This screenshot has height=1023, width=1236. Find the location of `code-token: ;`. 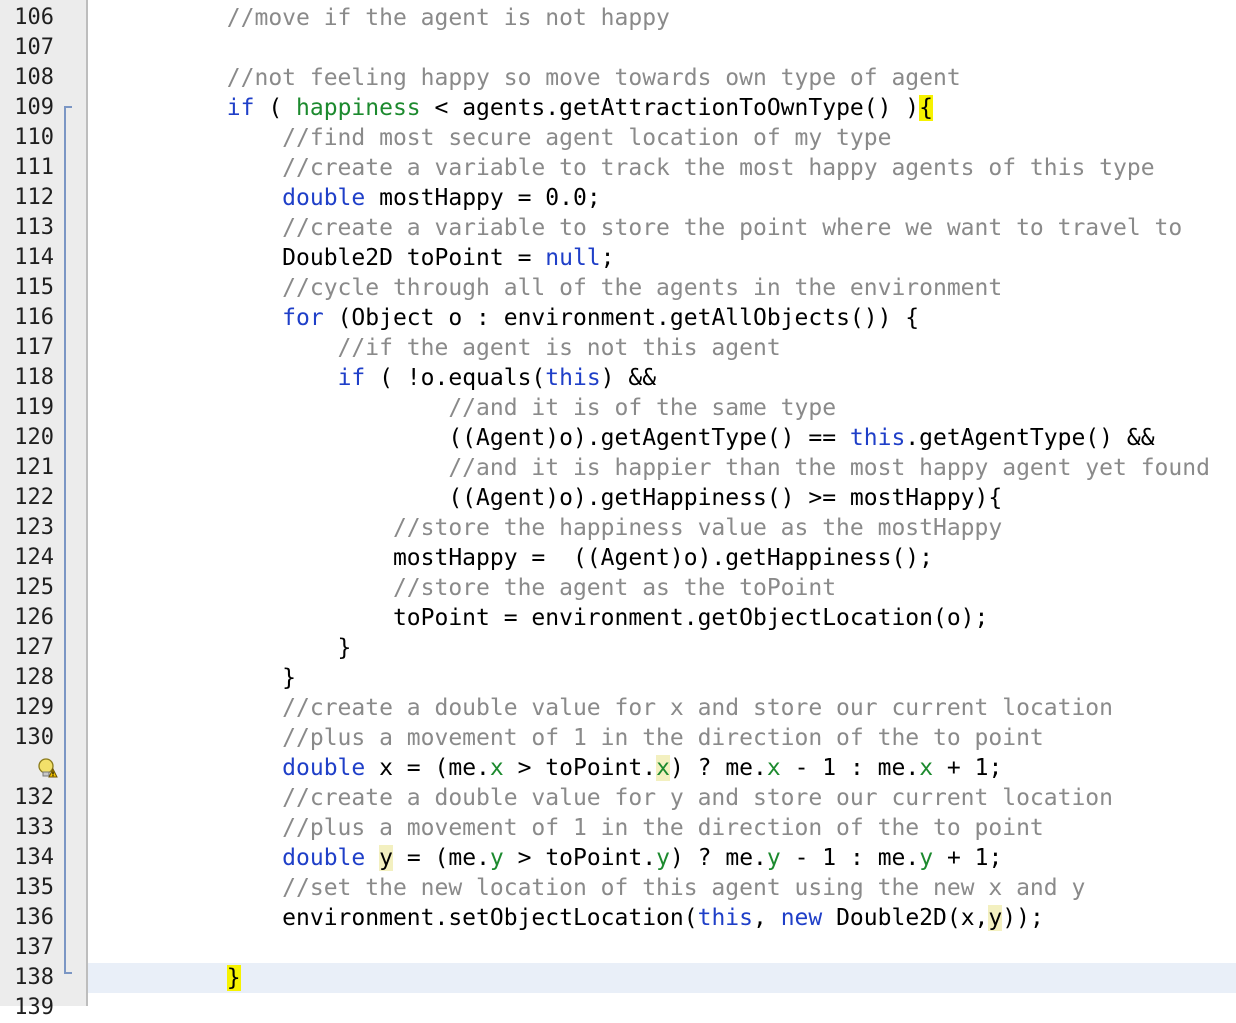

code-token: ; is located at coordinates (607, 258).